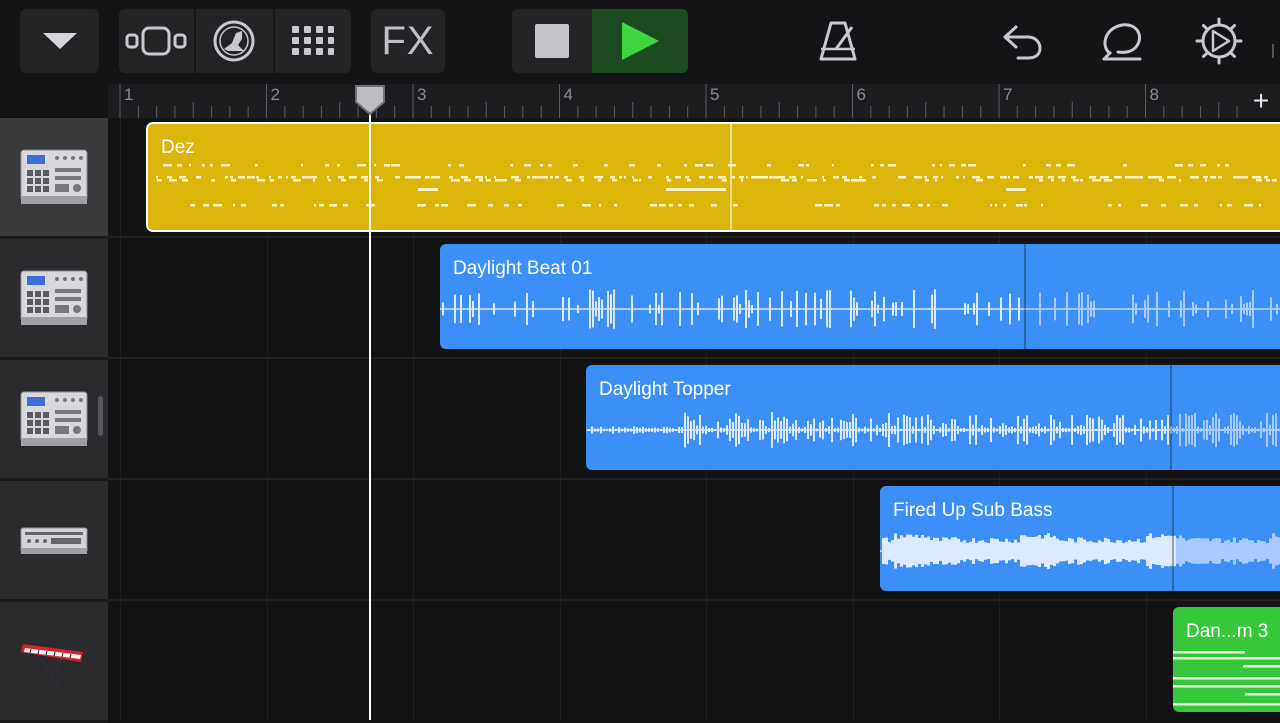  What do you see at coordinates (408, 41) in the screenshot?
I see `fx-button: FX` at bounding box center [408, 41].